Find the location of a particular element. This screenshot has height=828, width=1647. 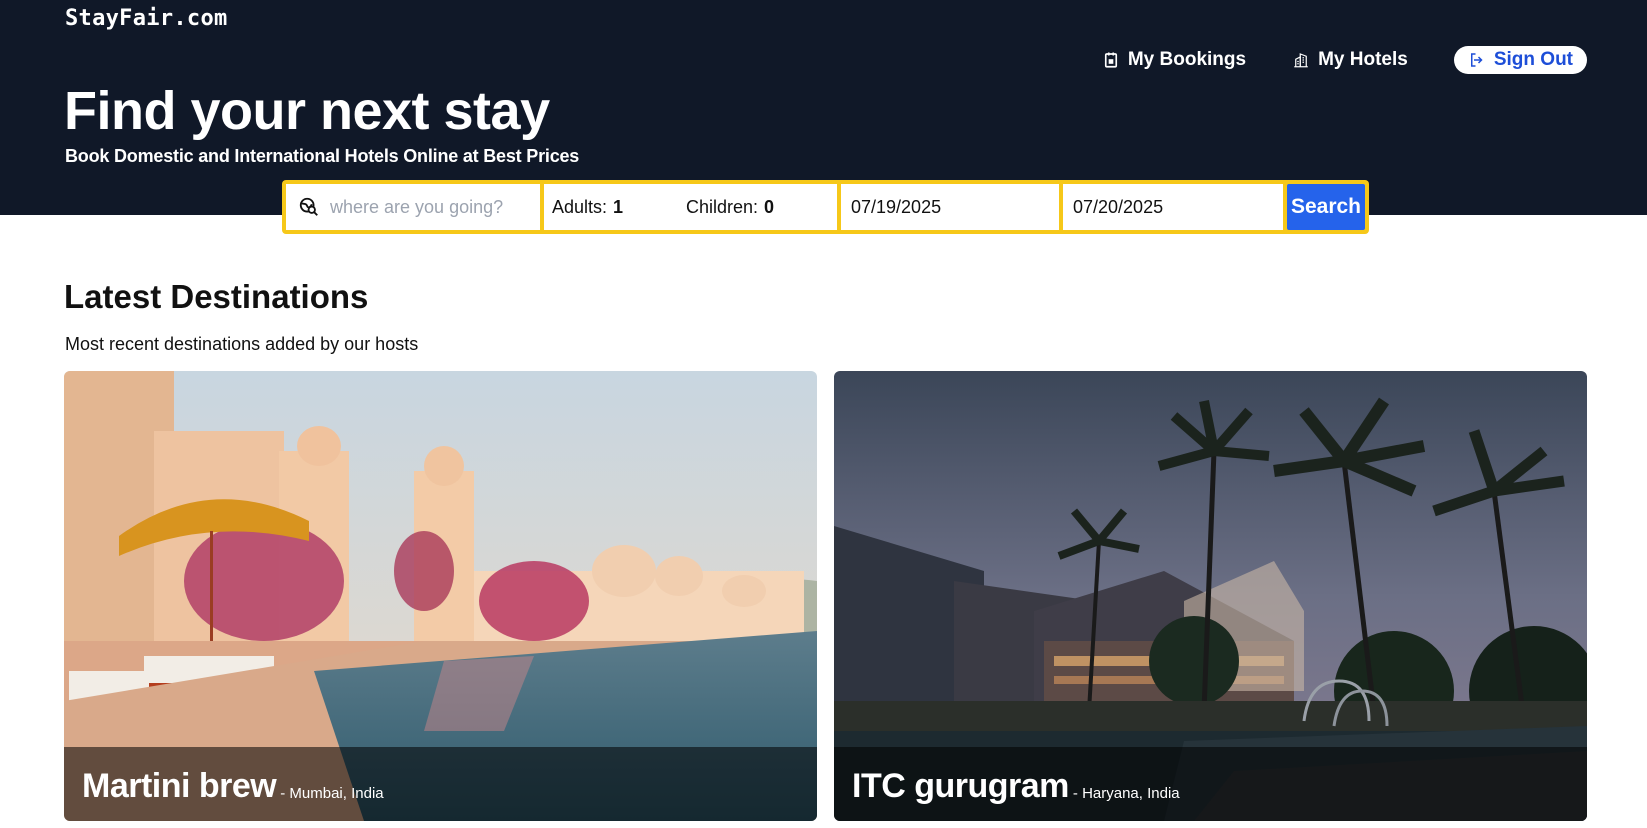

check-in-date-field: 07/19/2025 is located at coordinates (950, 207).